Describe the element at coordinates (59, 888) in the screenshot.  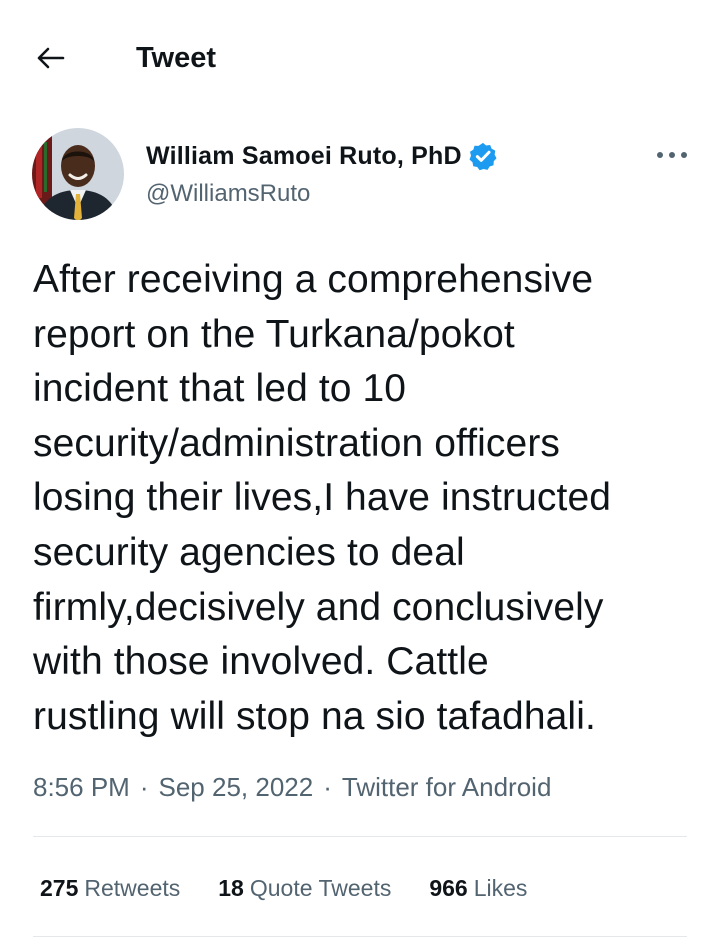
I see `retweets-count: 275` at that location.